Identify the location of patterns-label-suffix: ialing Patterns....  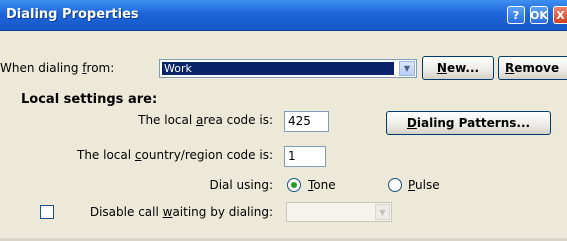
(473, 123).